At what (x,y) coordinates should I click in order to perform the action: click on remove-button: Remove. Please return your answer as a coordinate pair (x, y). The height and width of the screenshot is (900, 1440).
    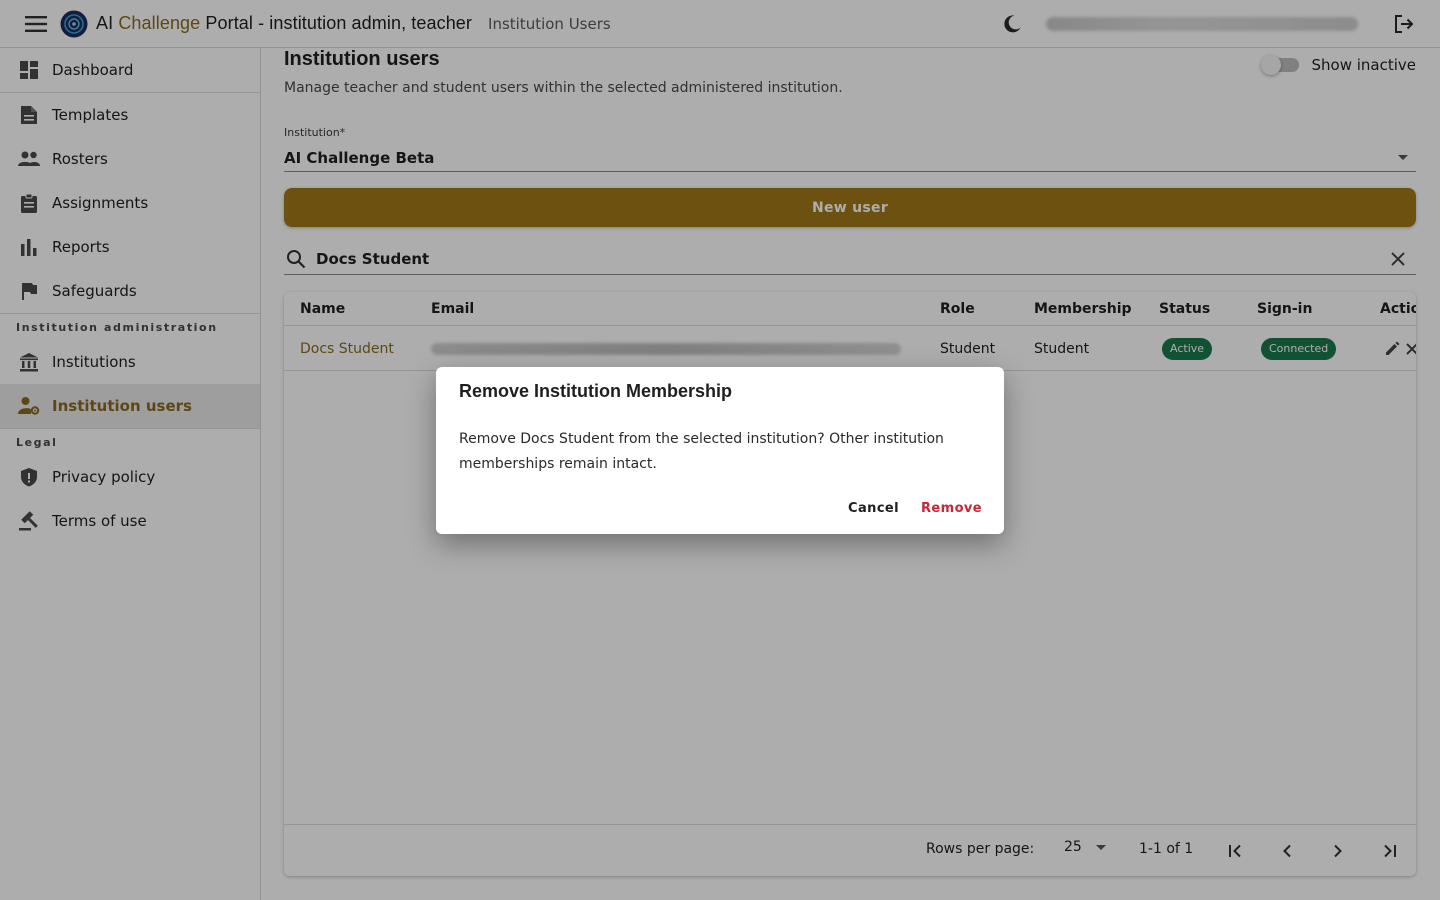
    Looking at the image, I should click on (951, 508).